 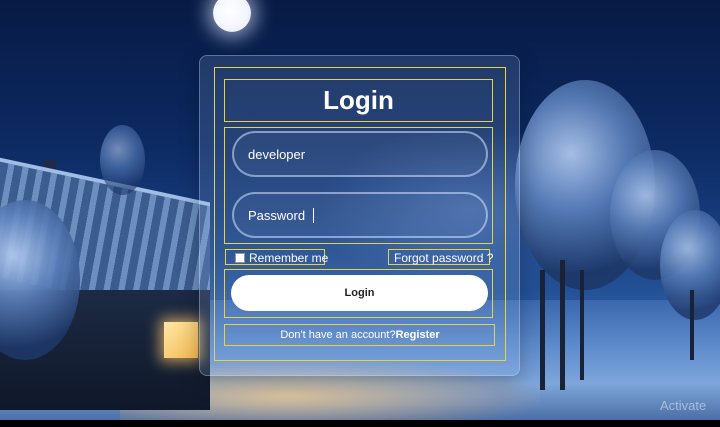 What do you see at coordinates (338, 335) in the screenshot?
I see `register-prompt: Don't have an account?` at bounding box center [338, 335].